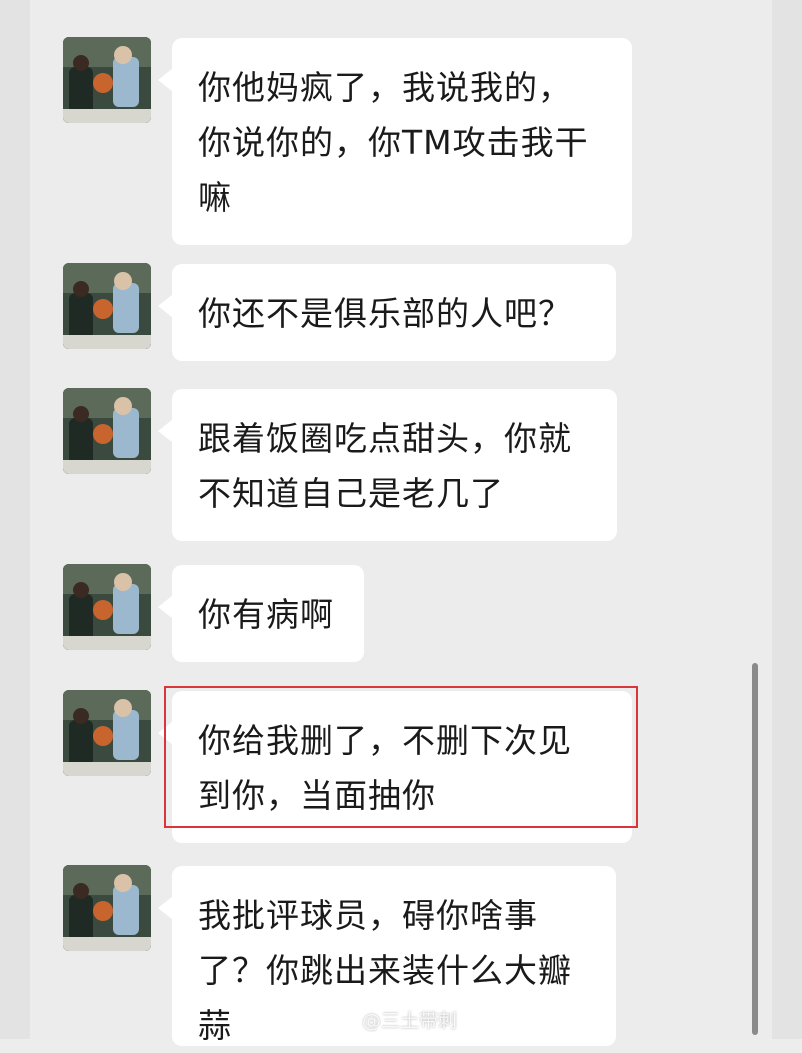 The height and width of the screenshot is (1053, 802). What do you see at coordinates (15, 519) in the screenshot?
I see `left-margin` at bounding box center [15, 519].